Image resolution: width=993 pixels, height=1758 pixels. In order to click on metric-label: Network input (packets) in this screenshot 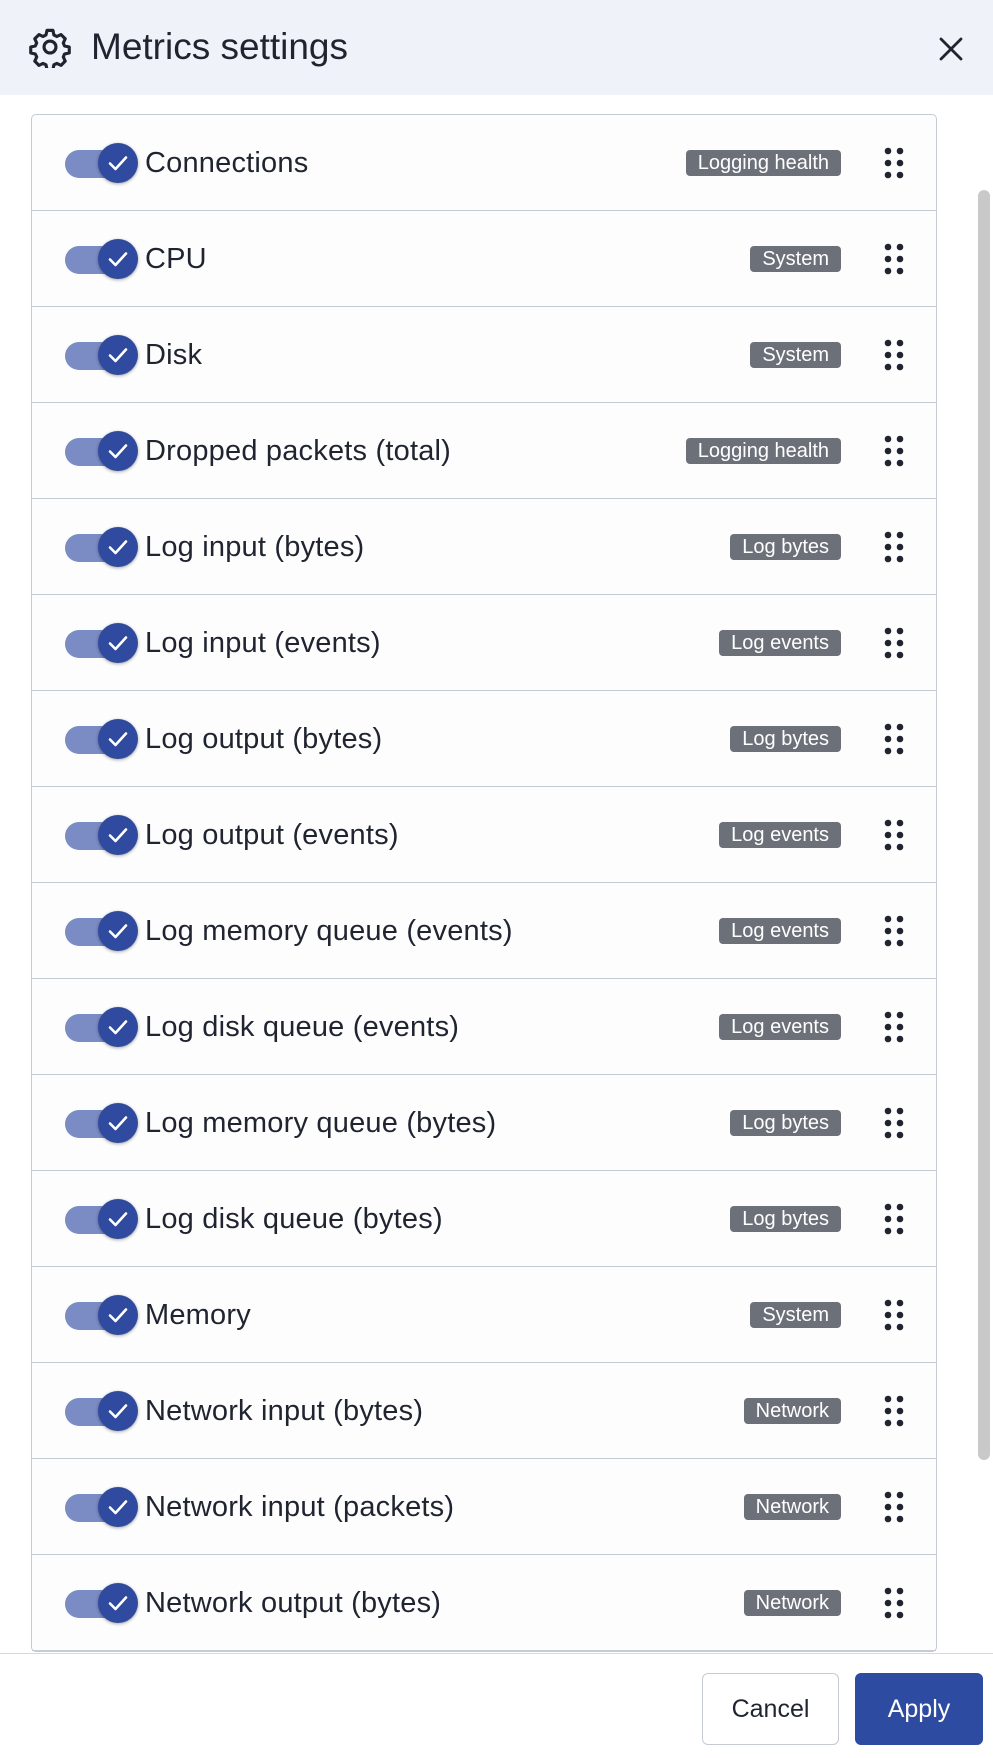, I will do `click(300, 1507)`.